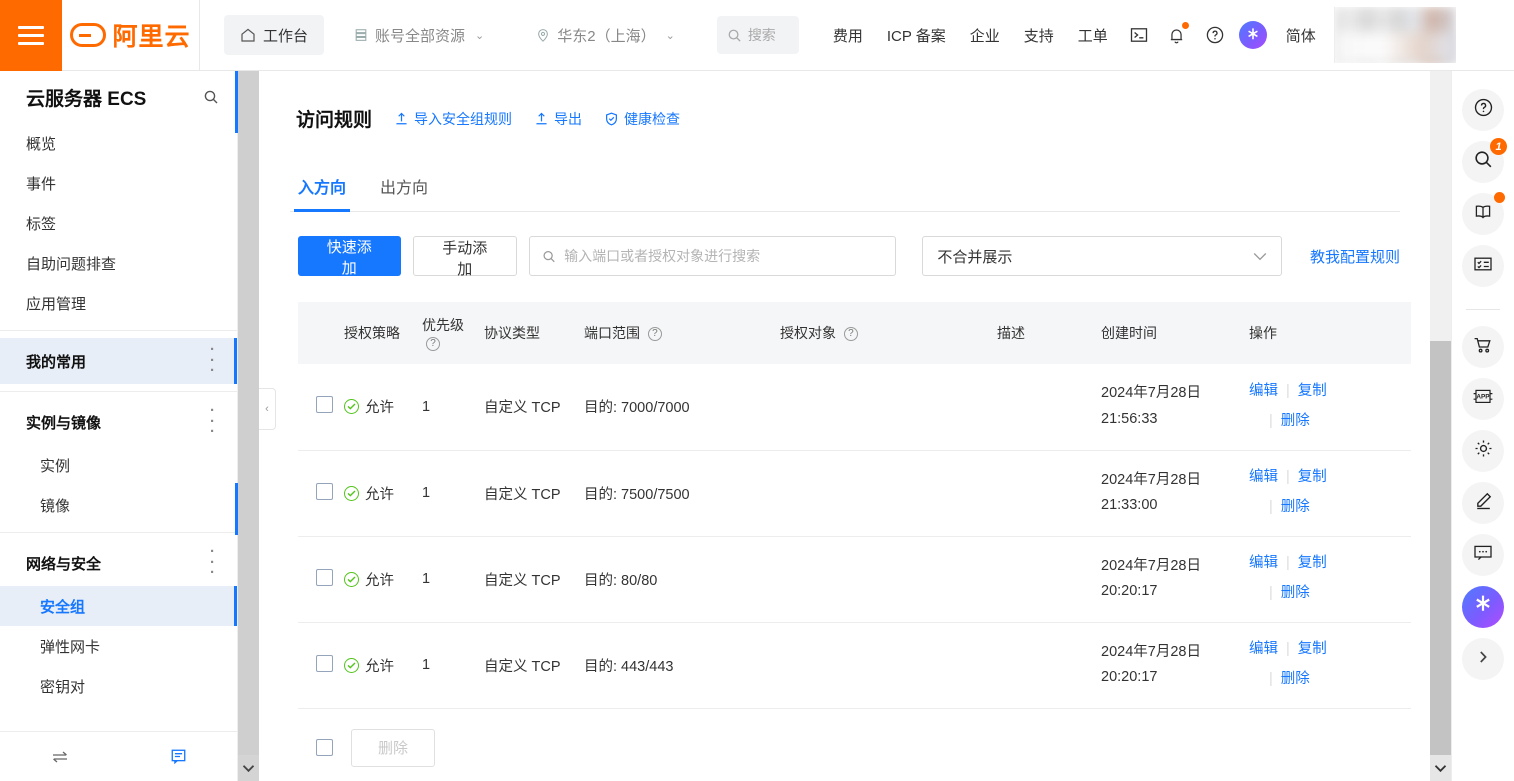 The image size is (1514, 781). What do you see at coordinates (267, 409) in the screenshot?
I see `sidebar-collapse-handle: ‹` at bounding box center [267, 409].